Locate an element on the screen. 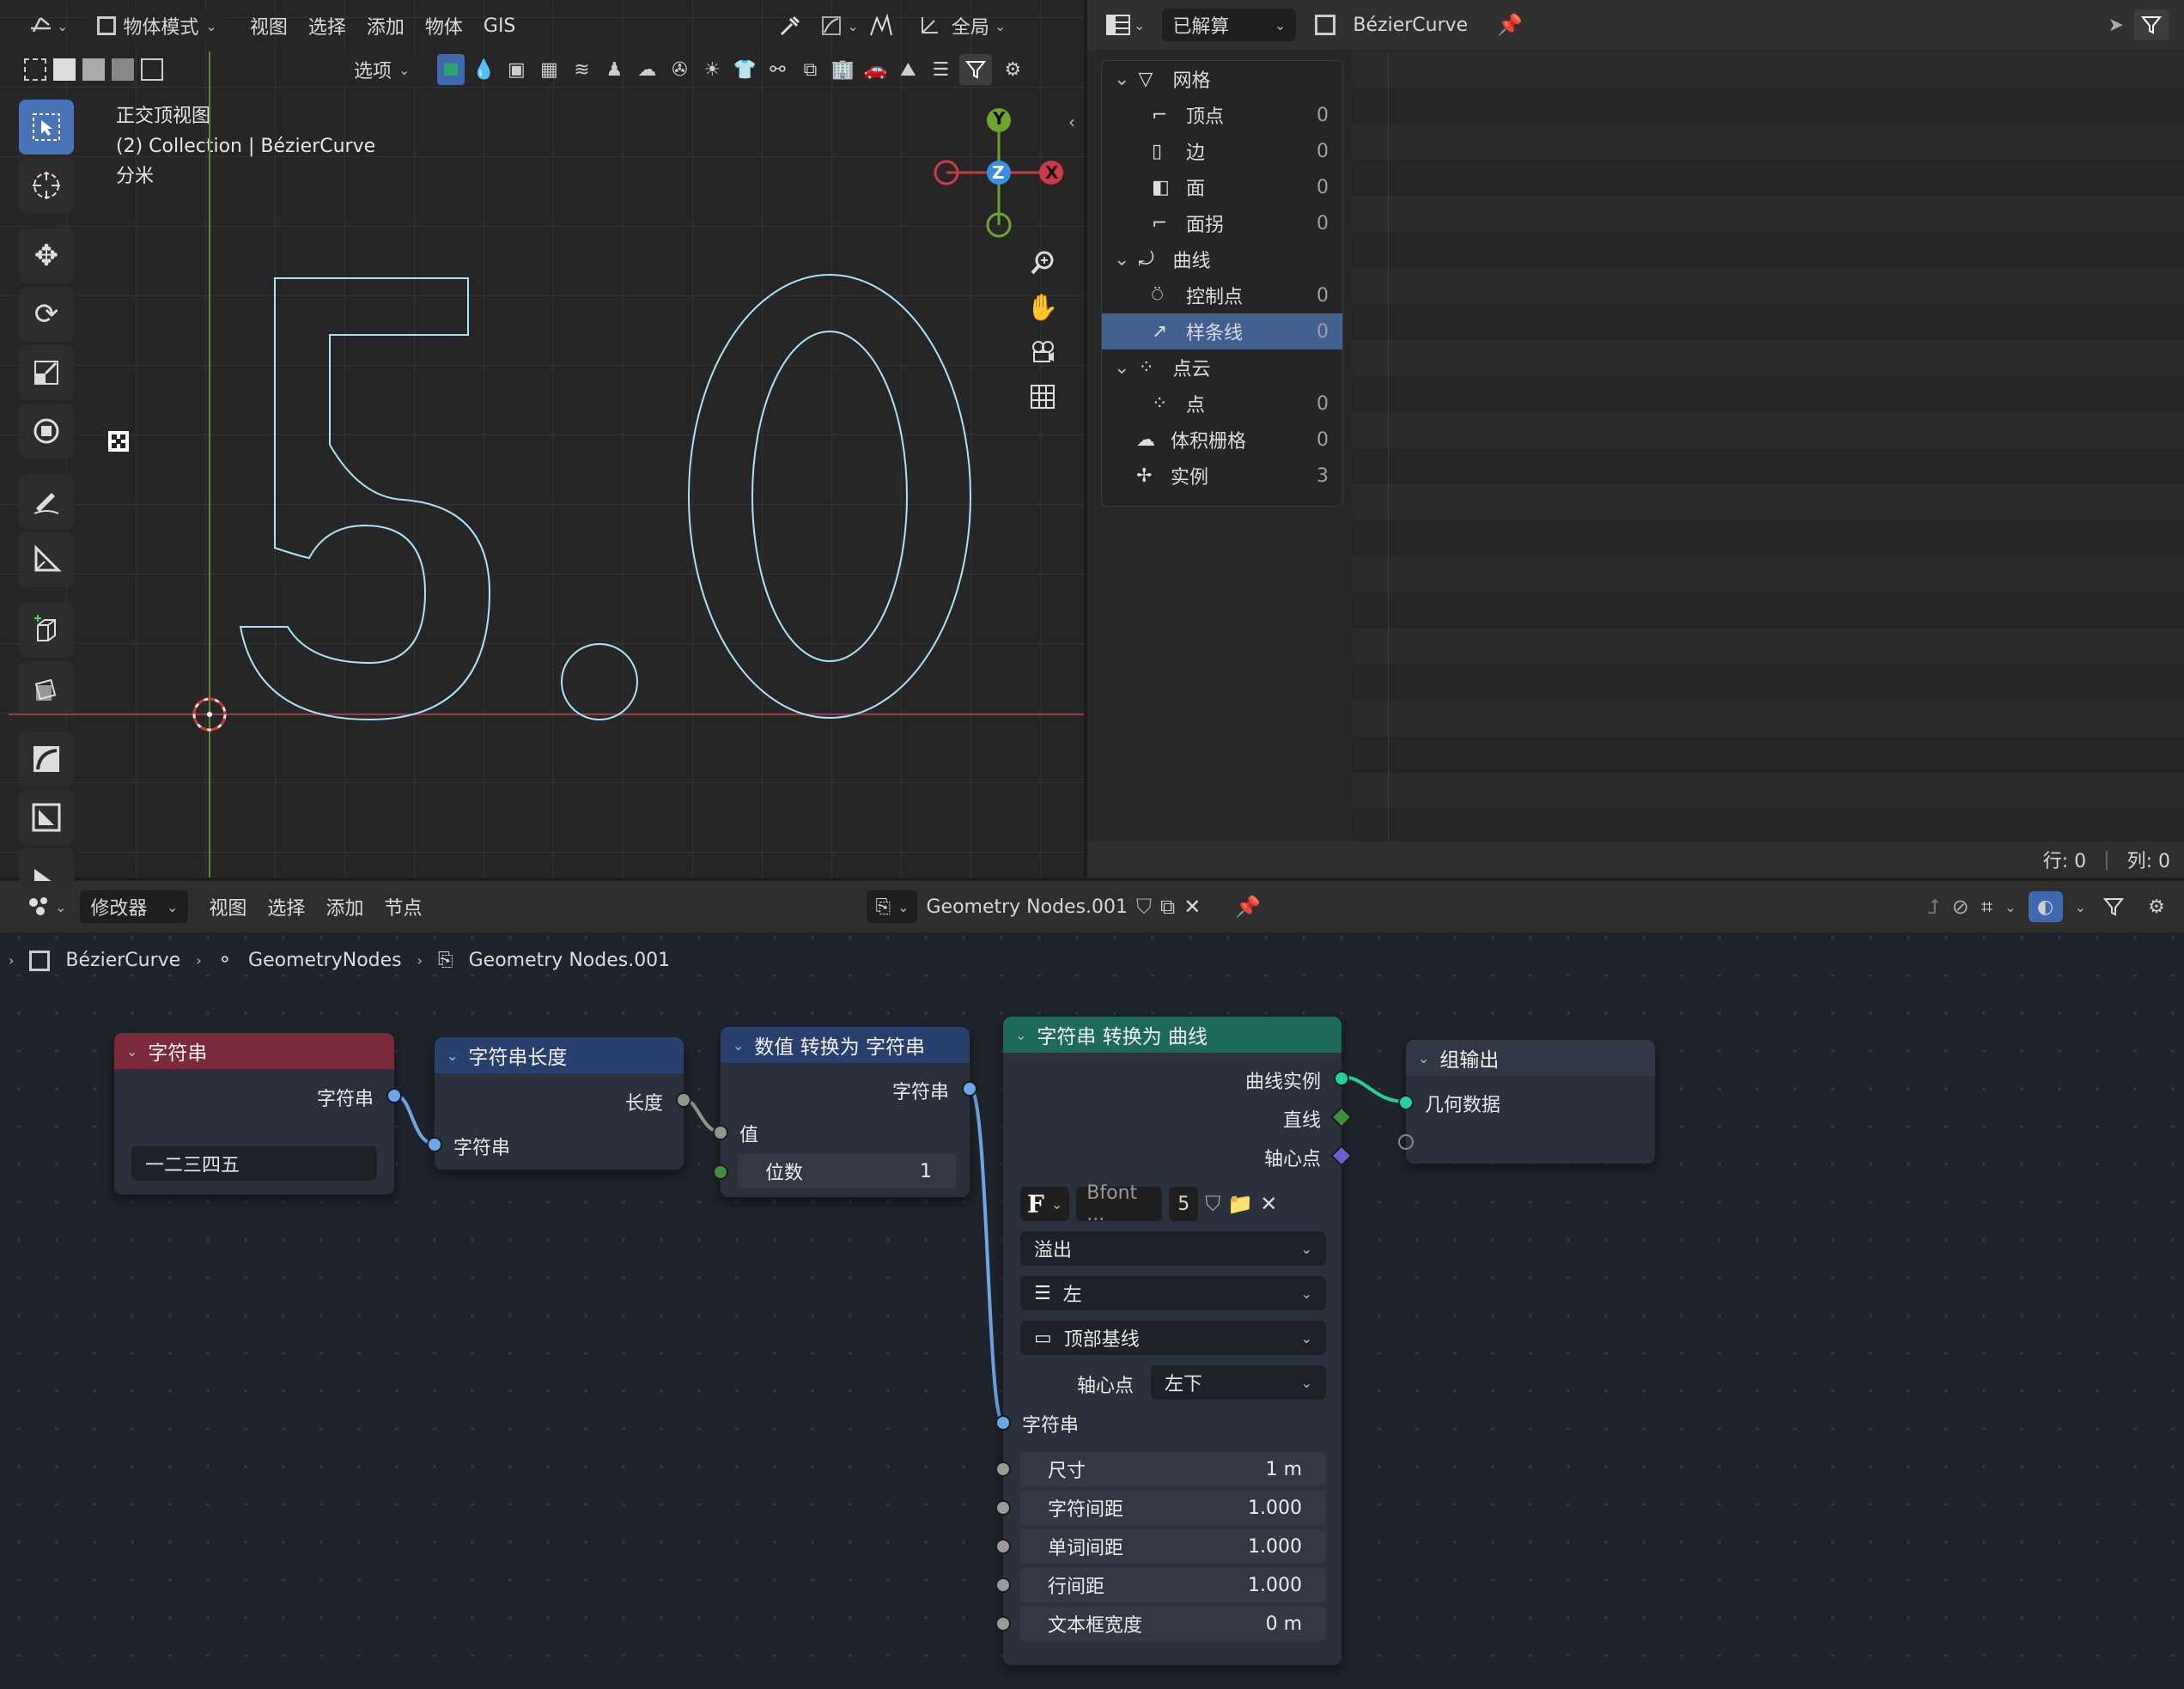 This screenshot has width=2184, height=1689. link-string-to-length is located at coordinates (415, 1119).